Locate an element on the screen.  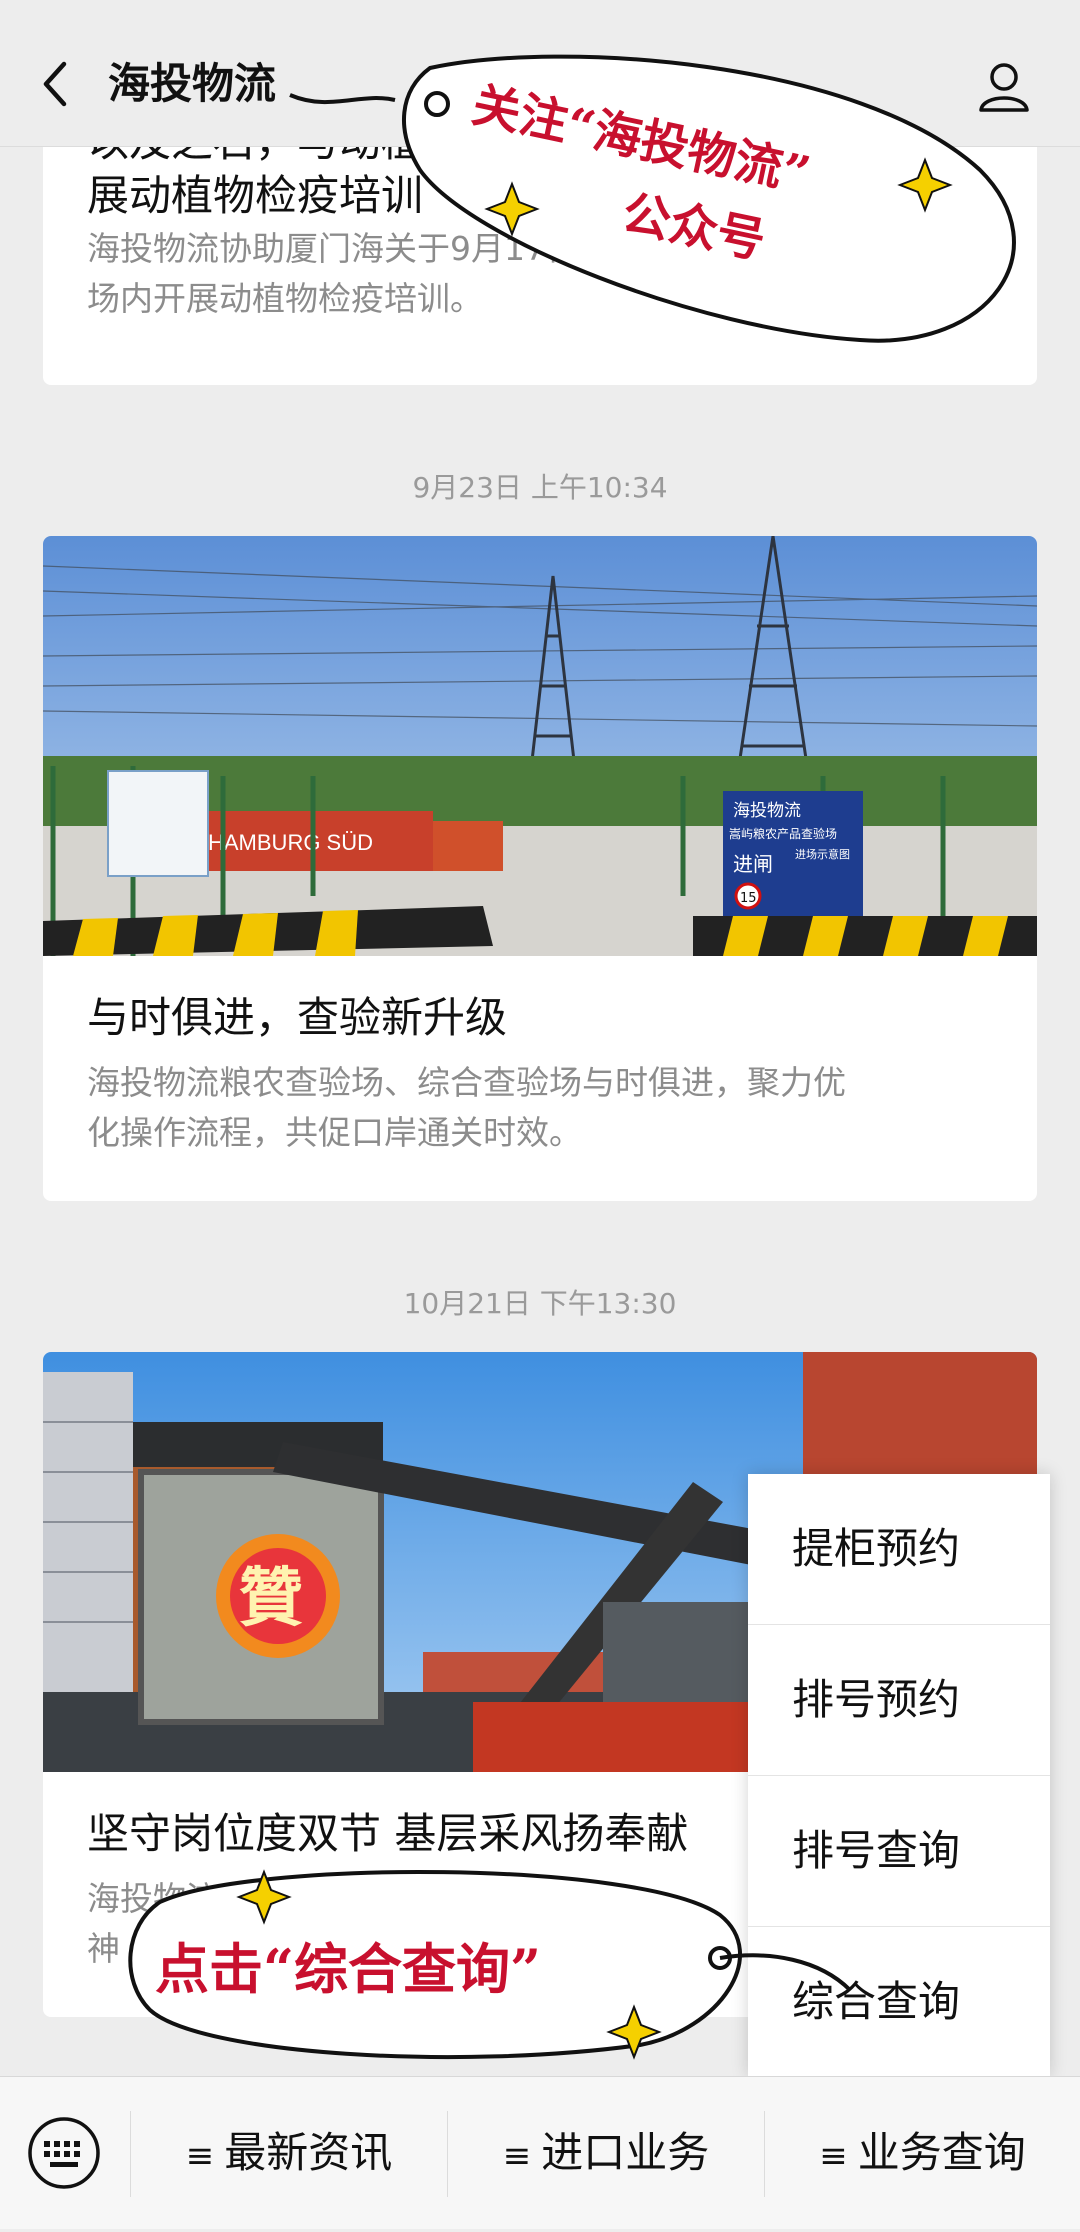
sign-gate-text: 进闸 is located at coordinates (753, 864).